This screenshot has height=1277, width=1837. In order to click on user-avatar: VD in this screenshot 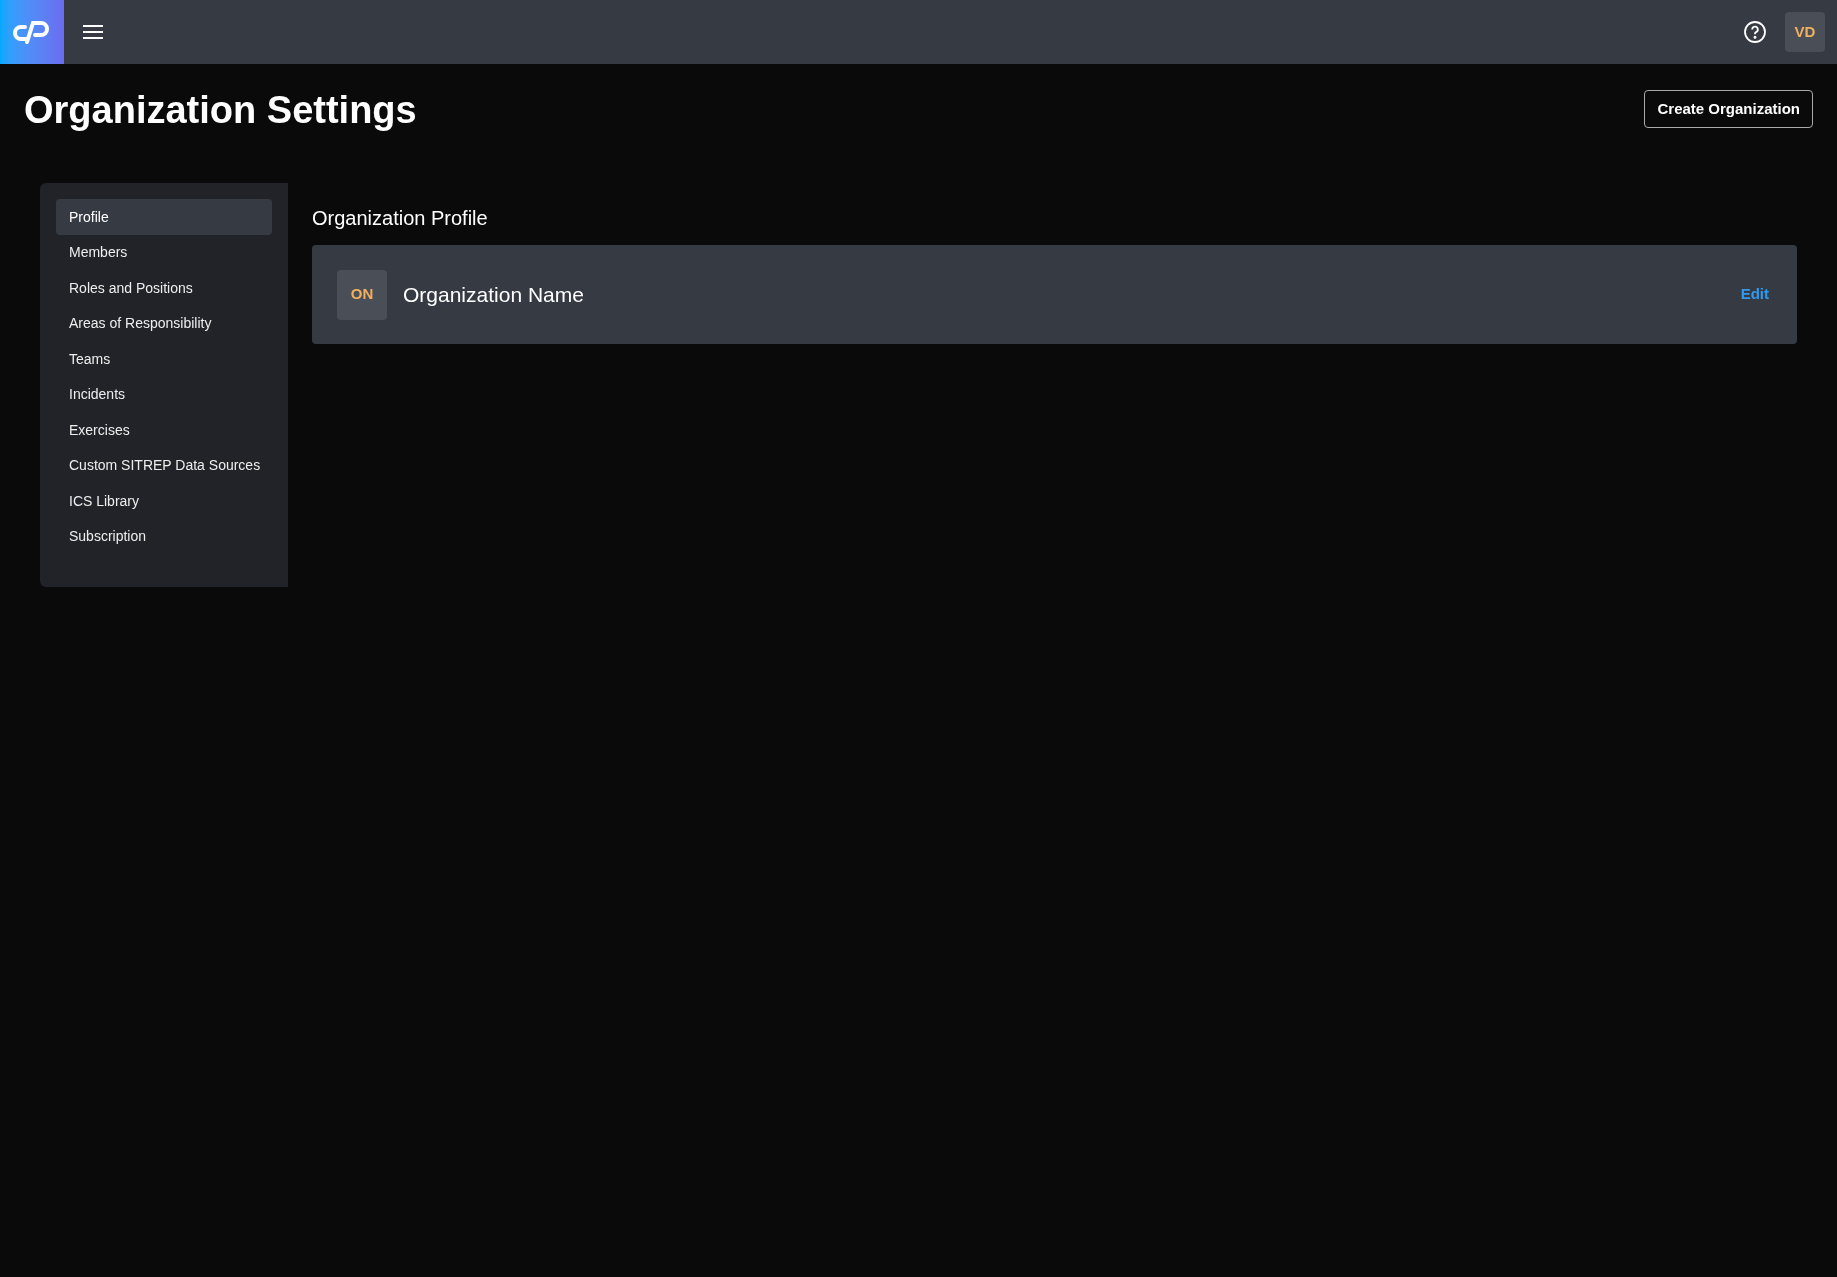, I will do `click(1805, 32)`.